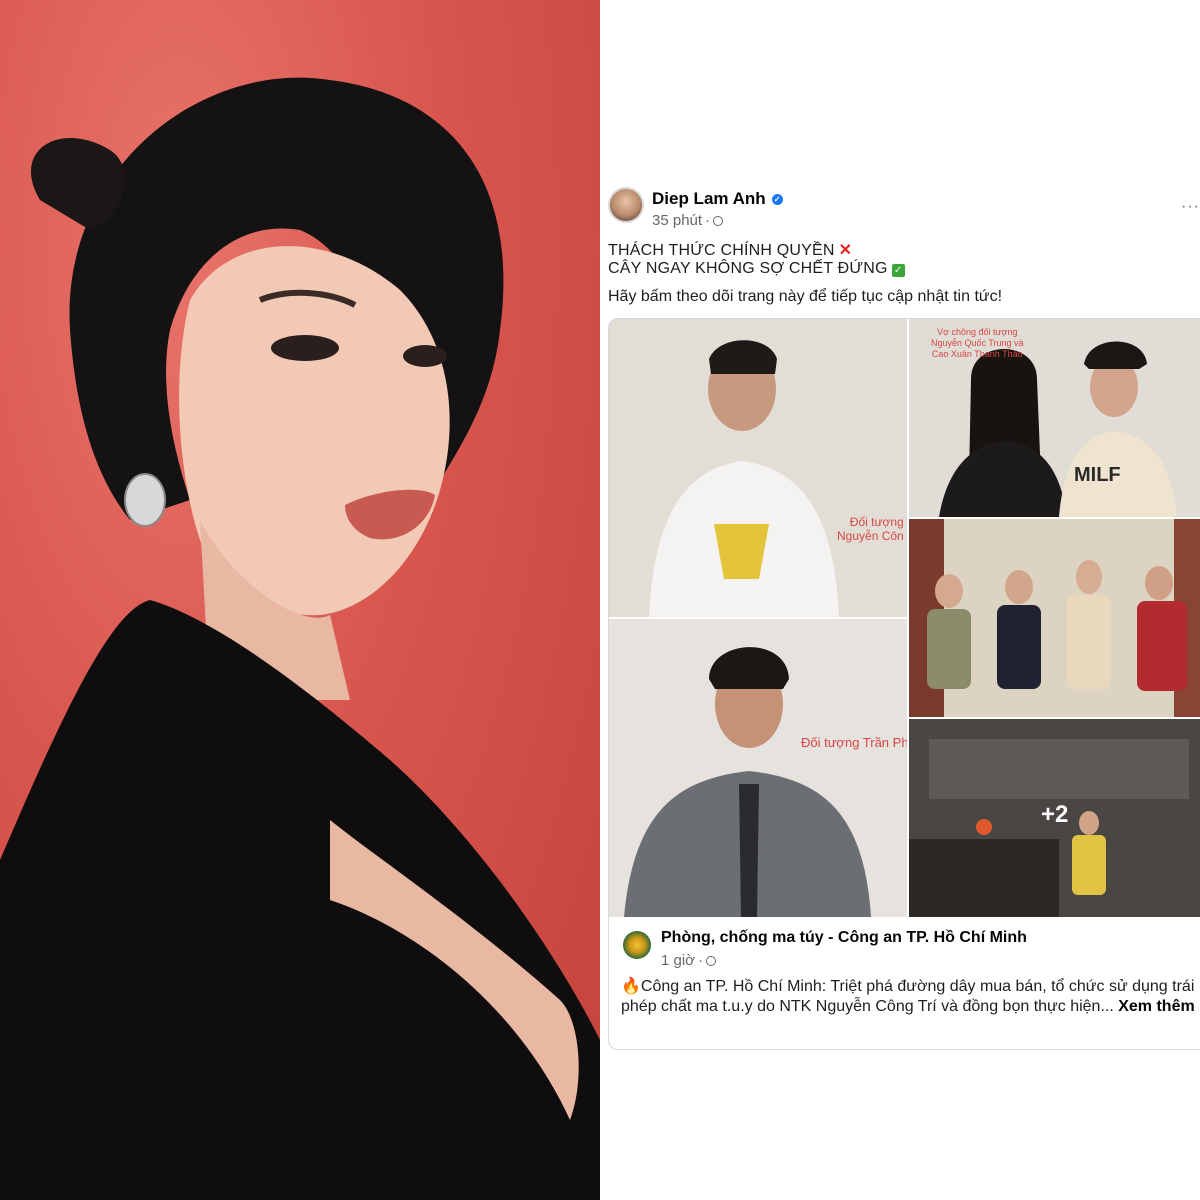  Describe the element at coordinates (845, 250) in the screenshot. I see `red-x-icon: ✕` at that location.